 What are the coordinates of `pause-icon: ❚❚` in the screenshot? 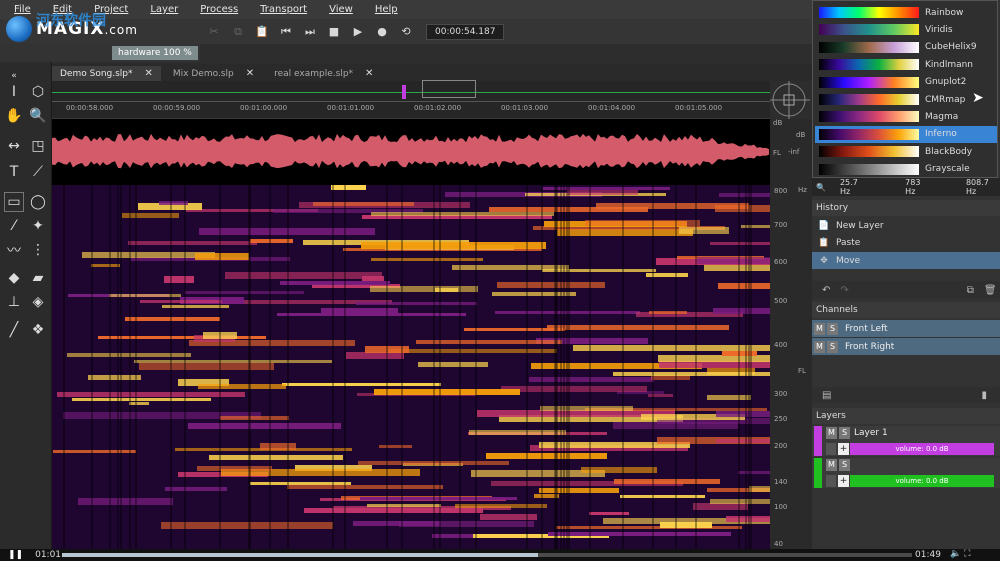 It's located at (15, 555).